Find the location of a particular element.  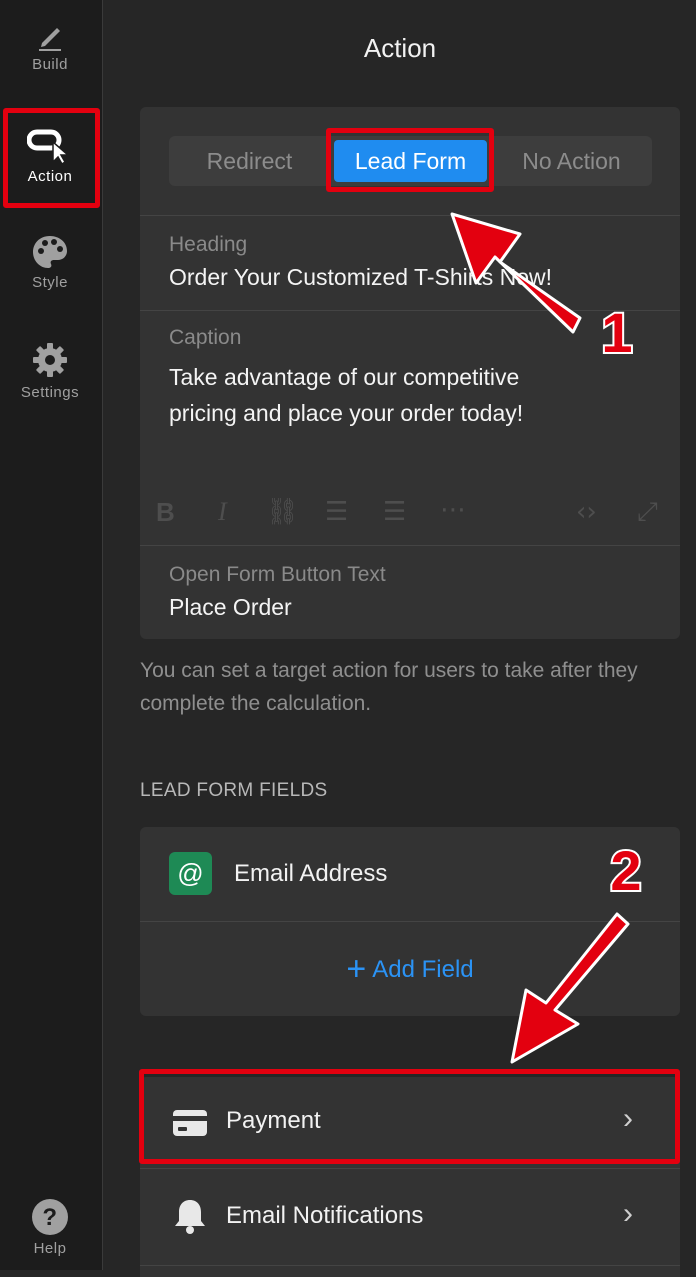

step-number-1: 1 is located at coordinates (616, 332).